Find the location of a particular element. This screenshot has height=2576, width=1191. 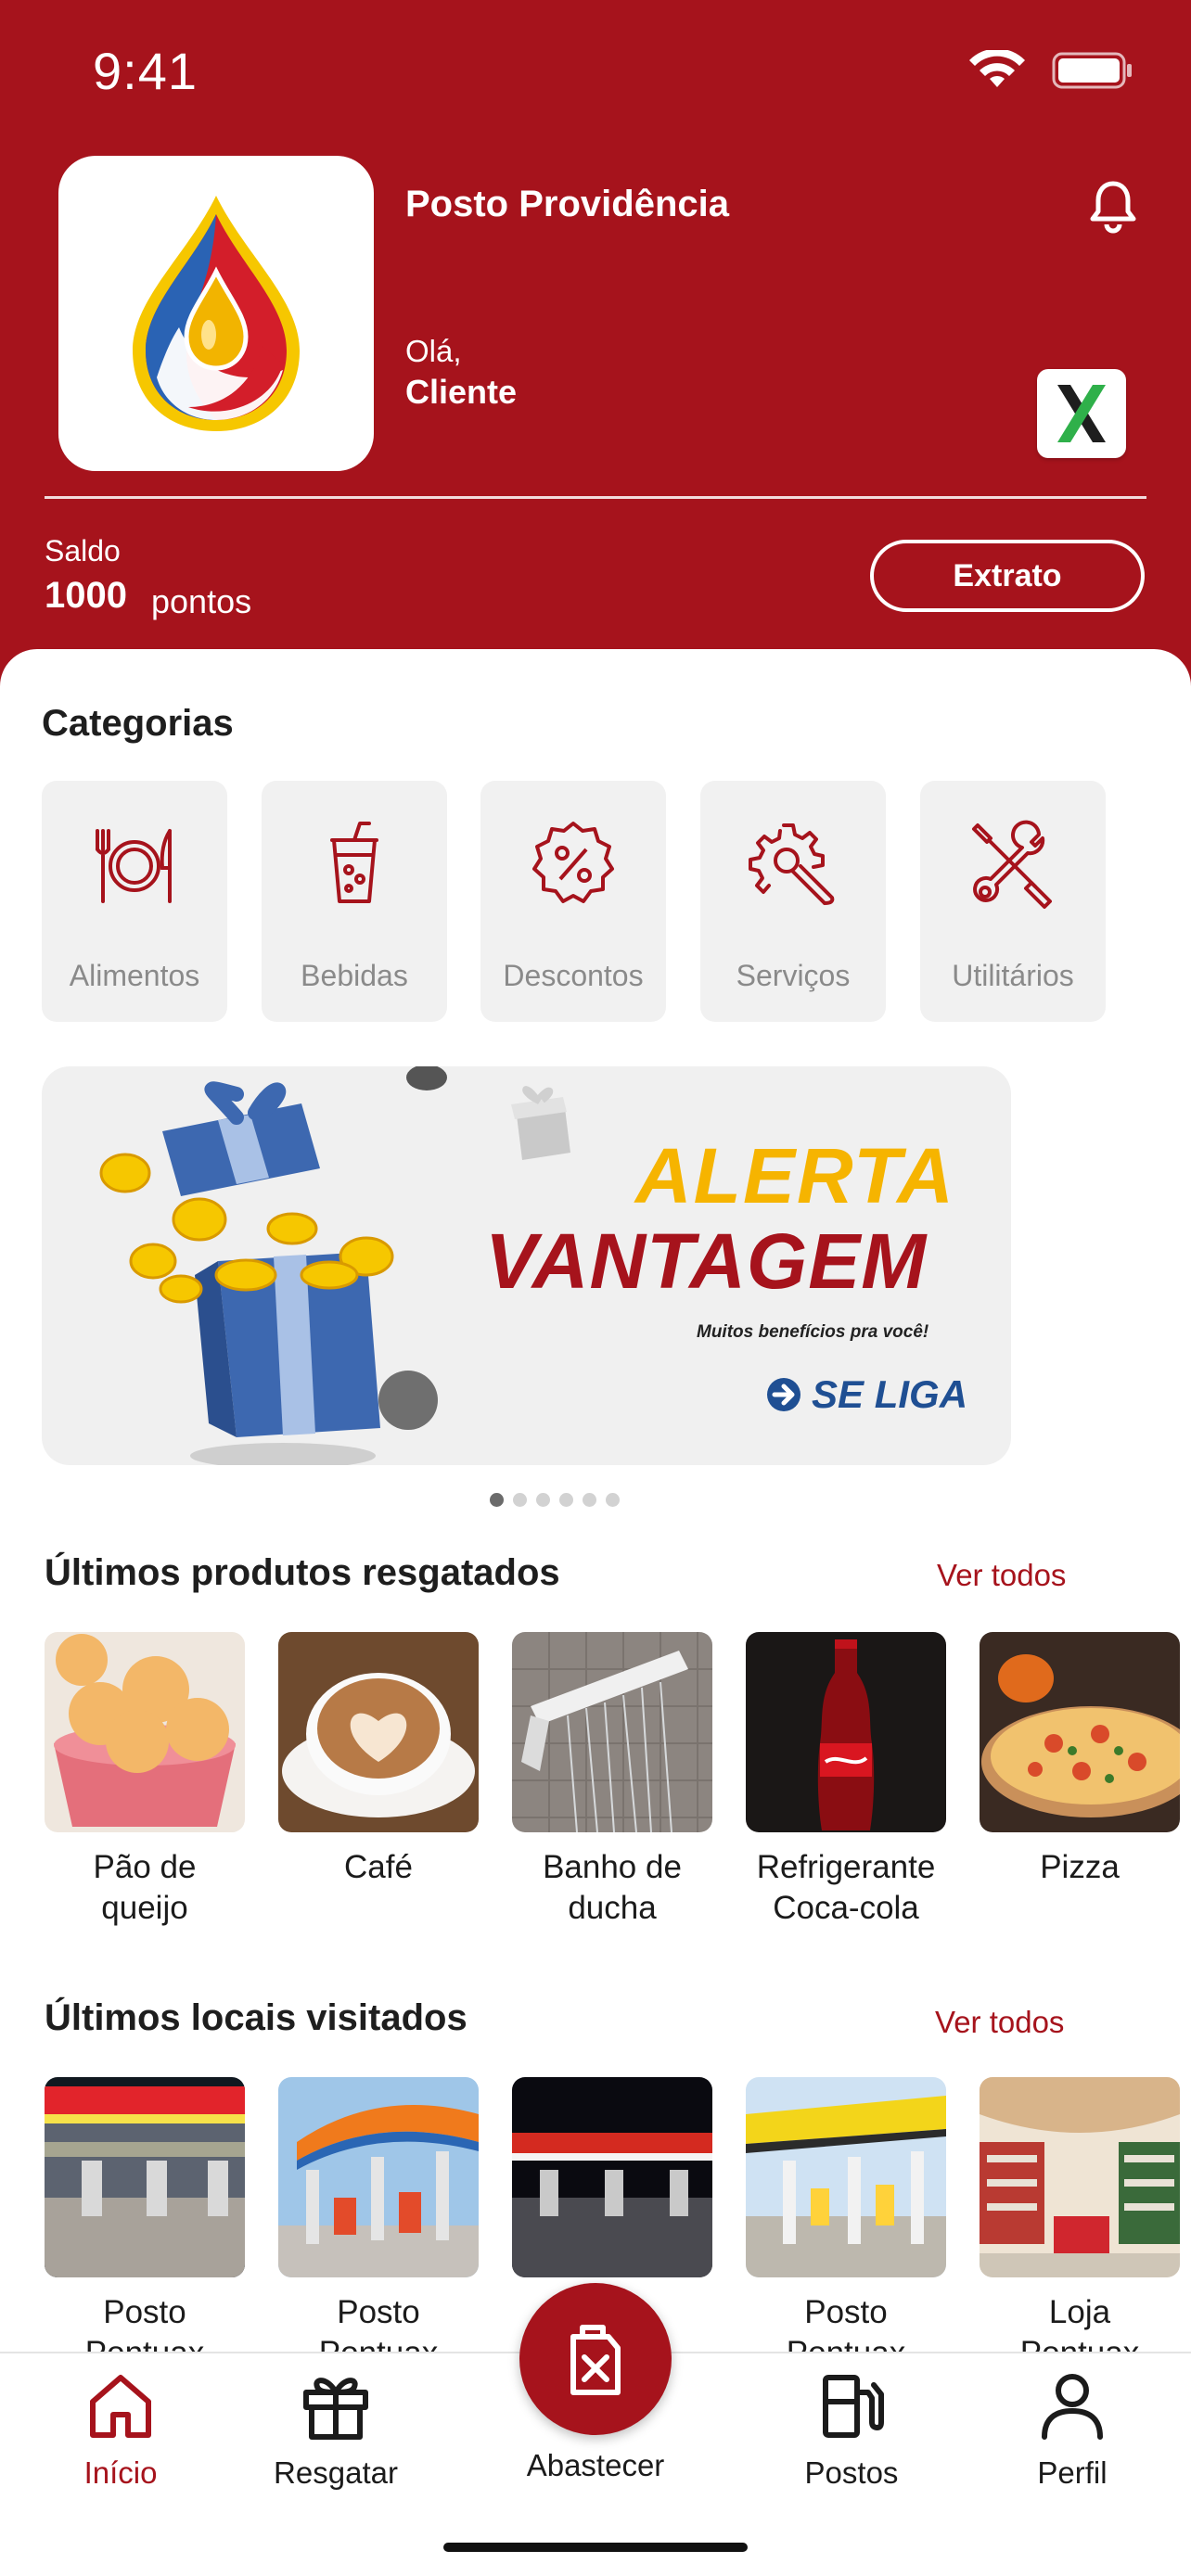

banner-pagination is located at coordinates (555, 1500).